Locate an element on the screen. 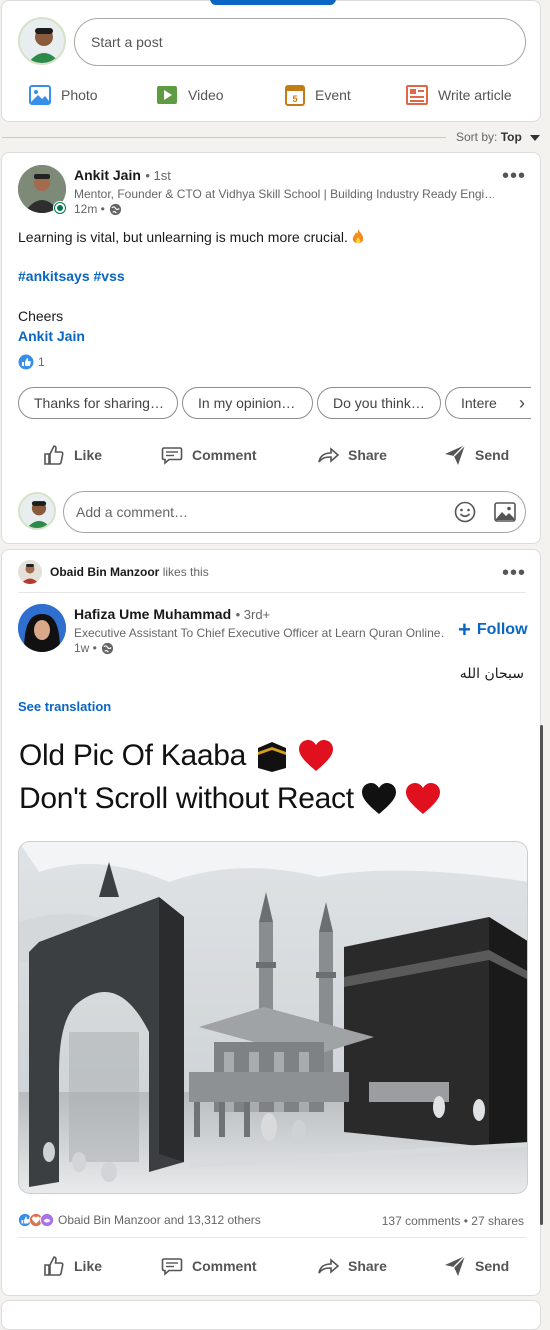 The height and width of the screenshot is (1330, 550). post-signature-link: Ankit Jain is located at coordinates (51, 336).